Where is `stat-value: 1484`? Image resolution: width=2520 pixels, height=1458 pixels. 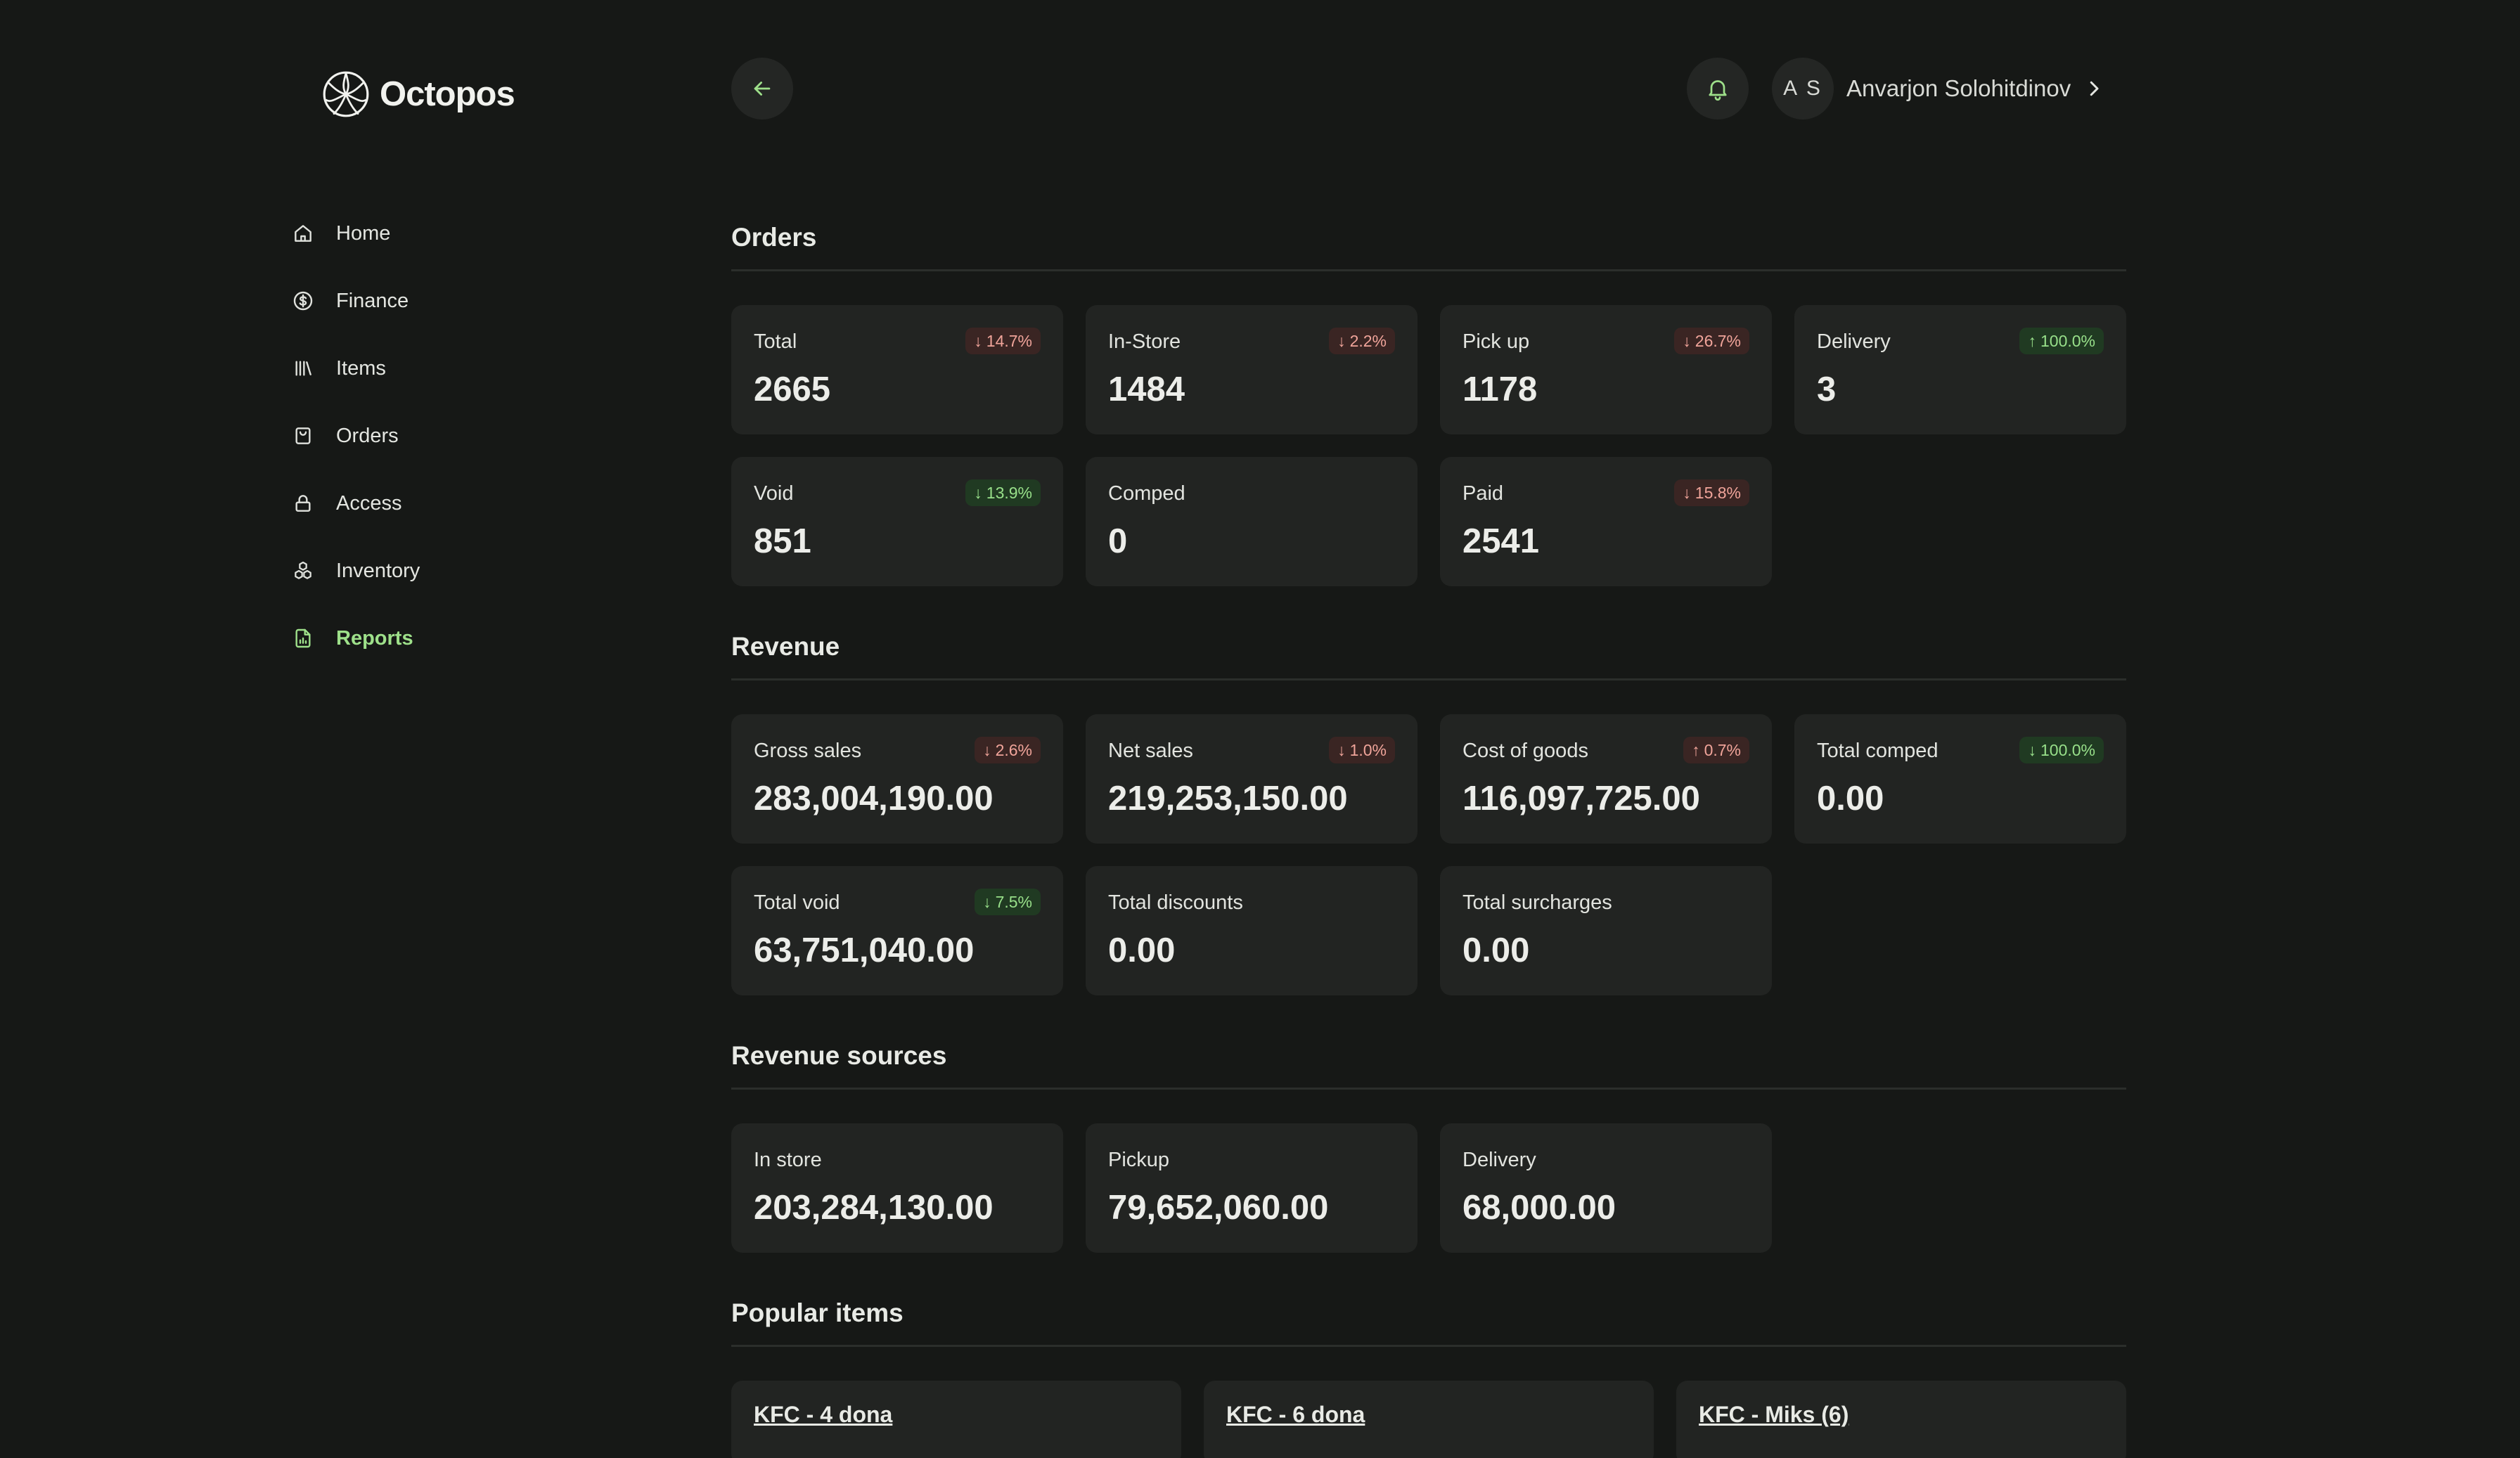 stat-value: 1484 is located at coordinates (1146, 389).